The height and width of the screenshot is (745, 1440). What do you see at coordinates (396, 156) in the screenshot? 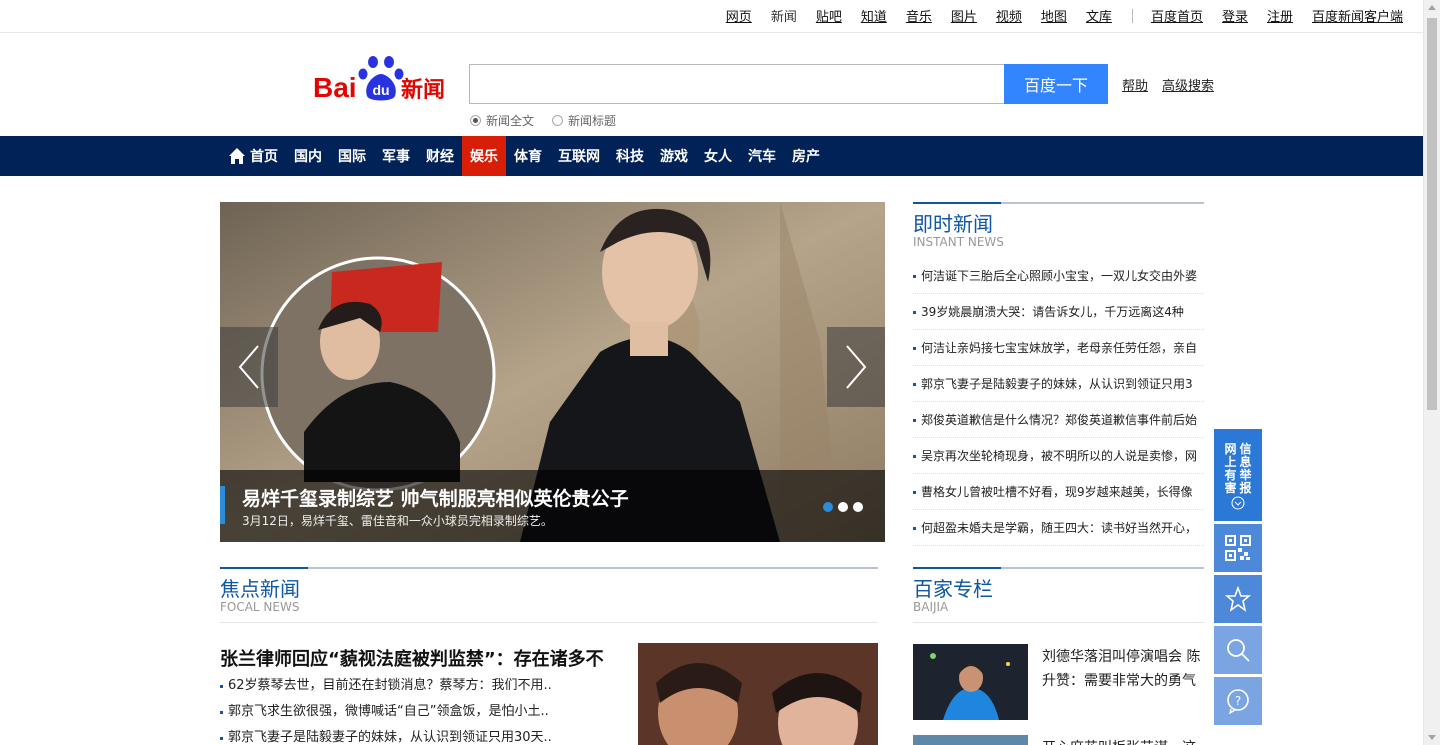
I see `channel-military: 军事` at bounding box center [396, 156].